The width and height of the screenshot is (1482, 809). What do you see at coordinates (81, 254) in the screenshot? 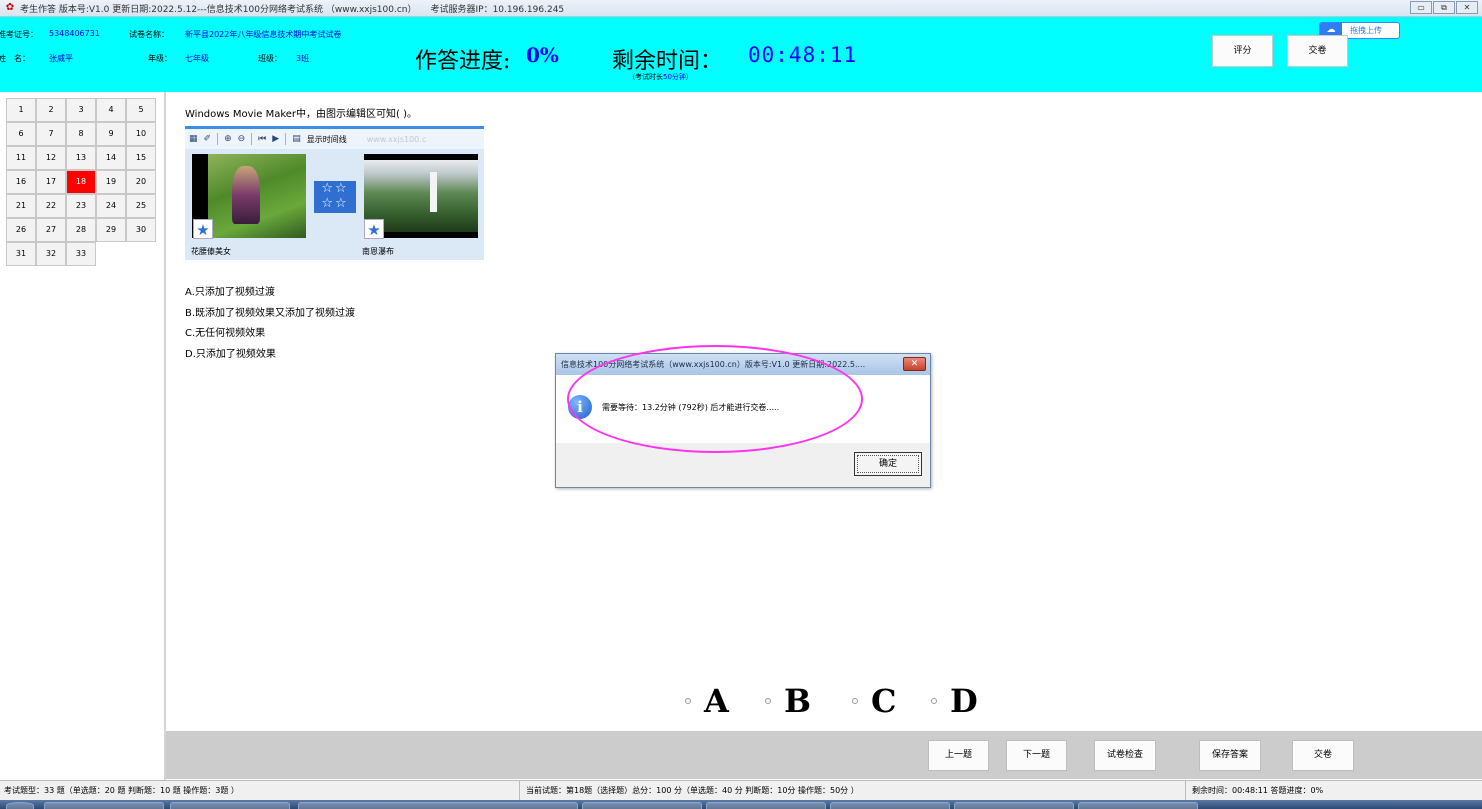
I see `question-number-cell: 33` at bounding box center [81, 254].